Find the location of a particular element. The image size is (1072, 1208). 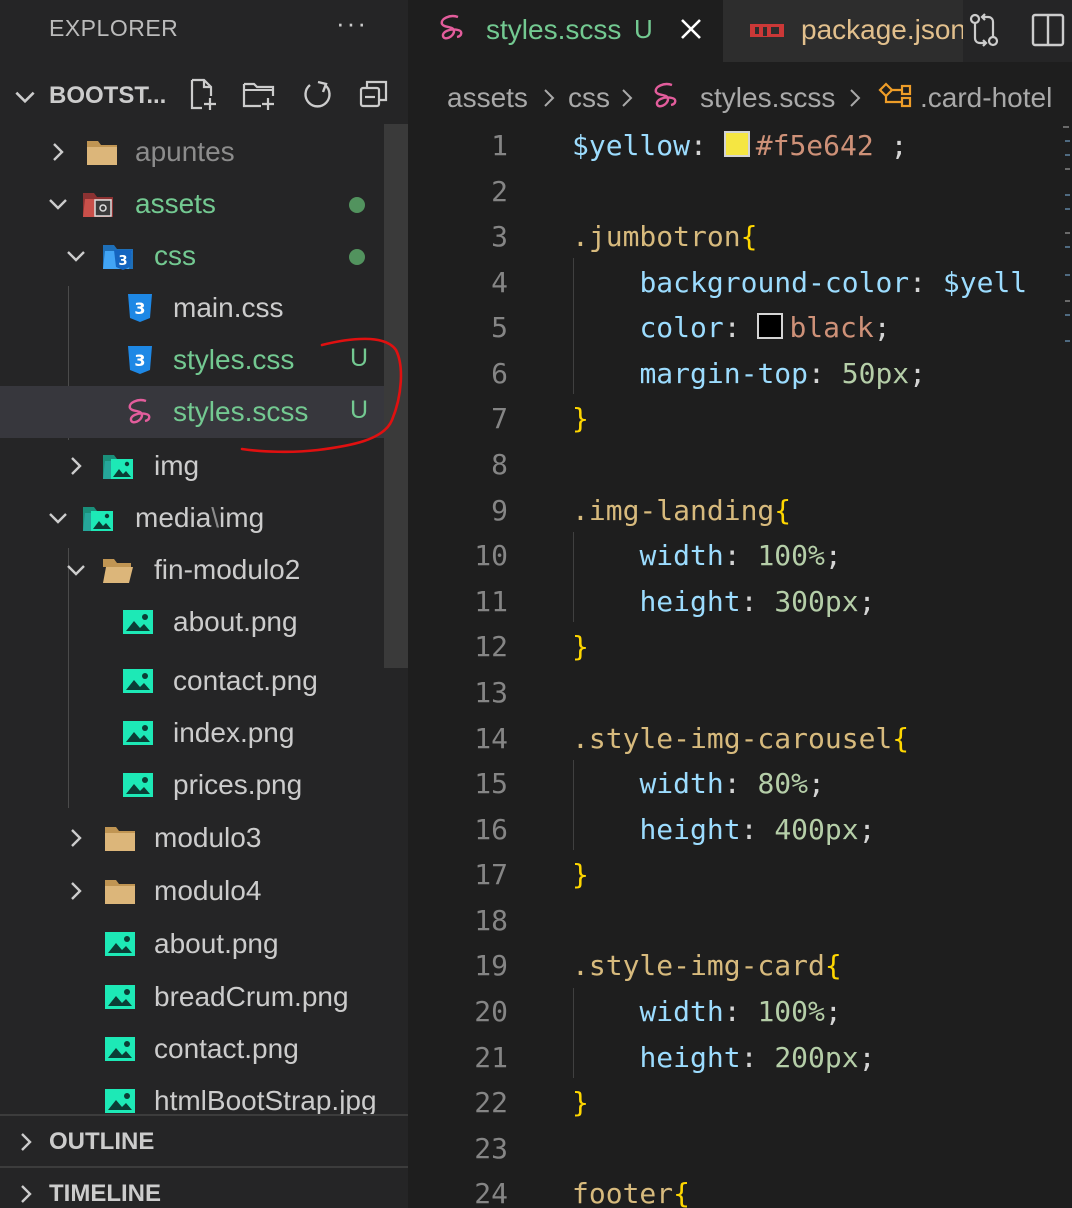

tree-item-modulo4: modulo4 is located at coordinates (204, 891).